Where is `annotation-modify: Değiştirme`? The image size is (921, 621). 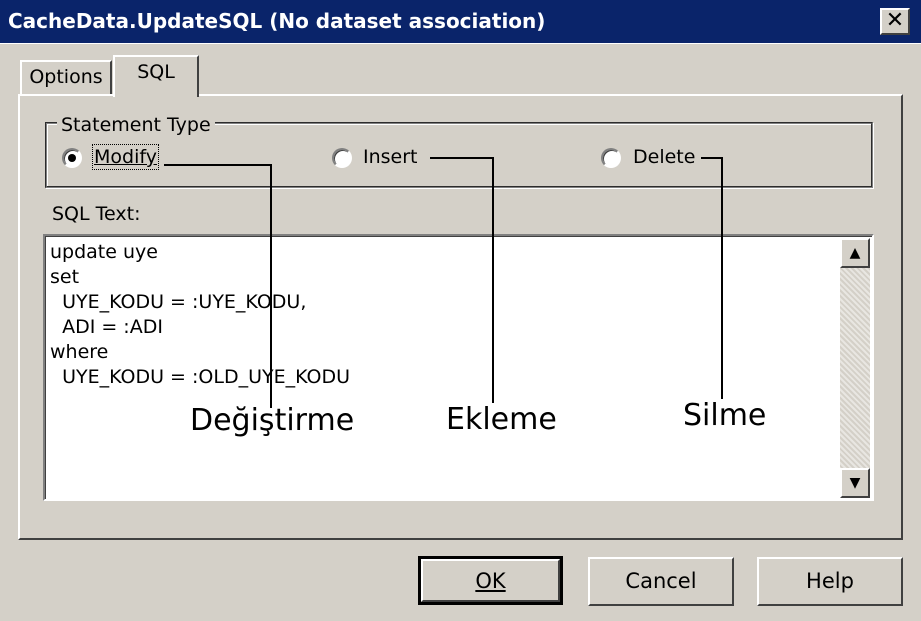
annotation-modify: Değiştirme is located at coordinates (272, 420).